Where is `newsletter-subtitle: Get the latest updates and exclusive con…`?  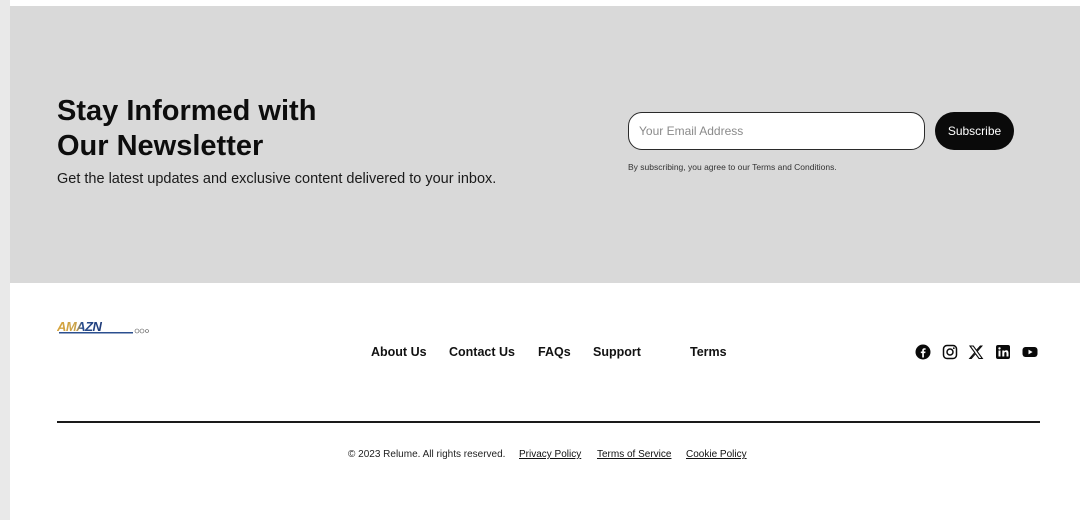 newsletter-subtitle: Get the latest updates and exclusive con… is located at coordinates (277, 179).